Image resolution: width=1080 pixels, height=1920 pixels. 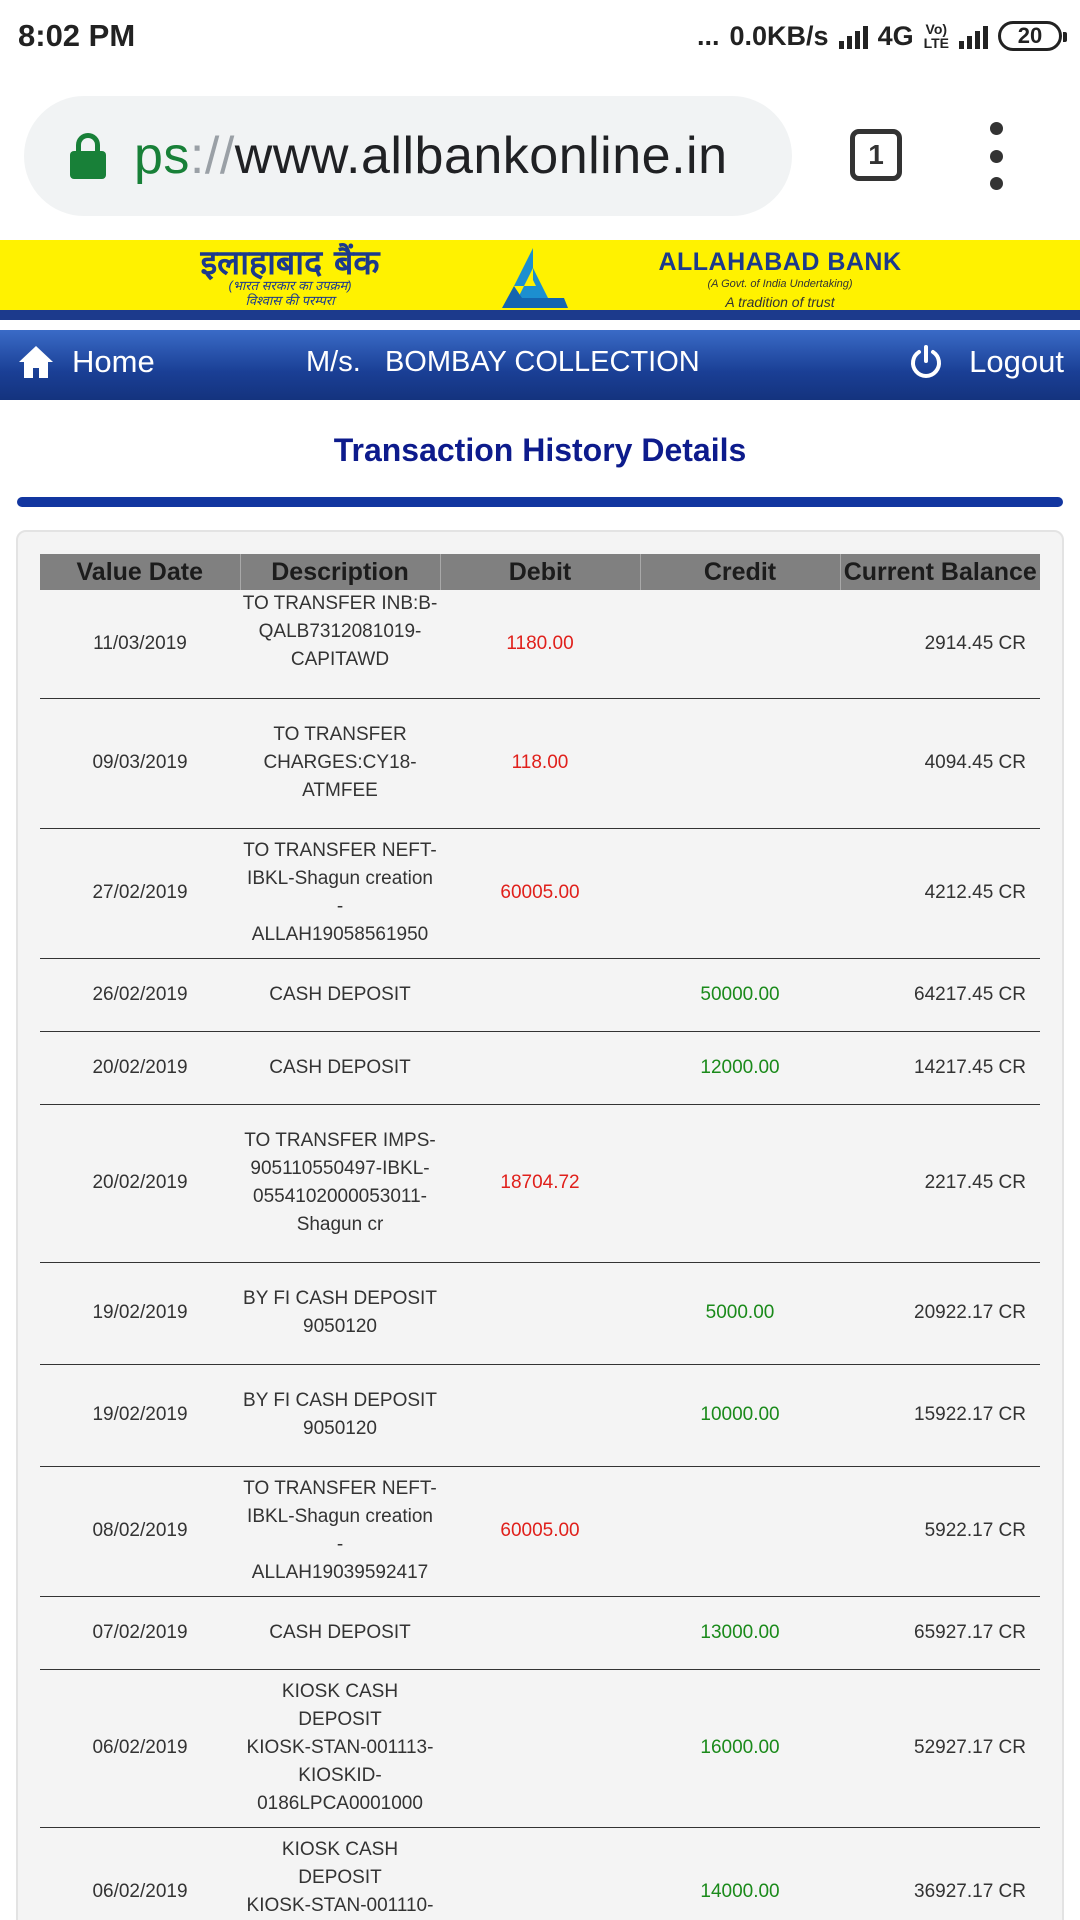 What do you see at coordinates (540, 365) in the screenshot?
I see `nav-bar: Home M/s. BOMBAY COLLECTION Logout` at bounding box center [540, 365].